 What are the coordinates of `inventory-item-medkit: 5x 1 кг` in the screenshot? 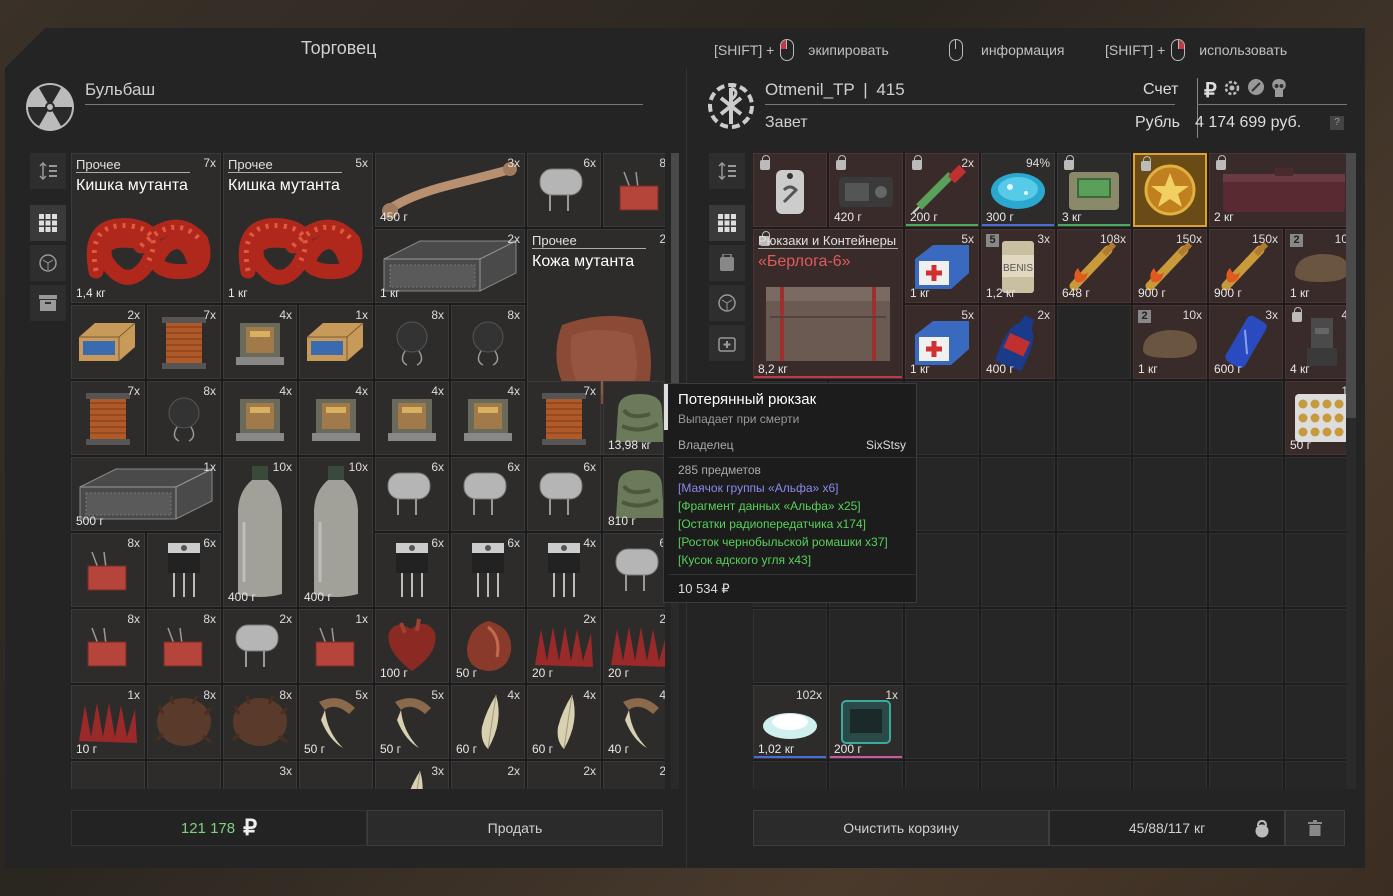 It's located at (942, 266).